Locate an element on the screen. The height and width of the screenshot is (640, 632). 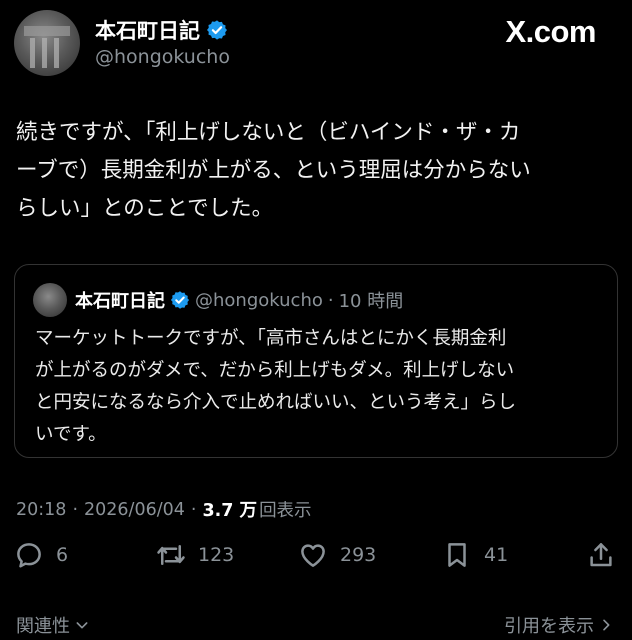
like-button: 293 is located at coordinates (337, 555).